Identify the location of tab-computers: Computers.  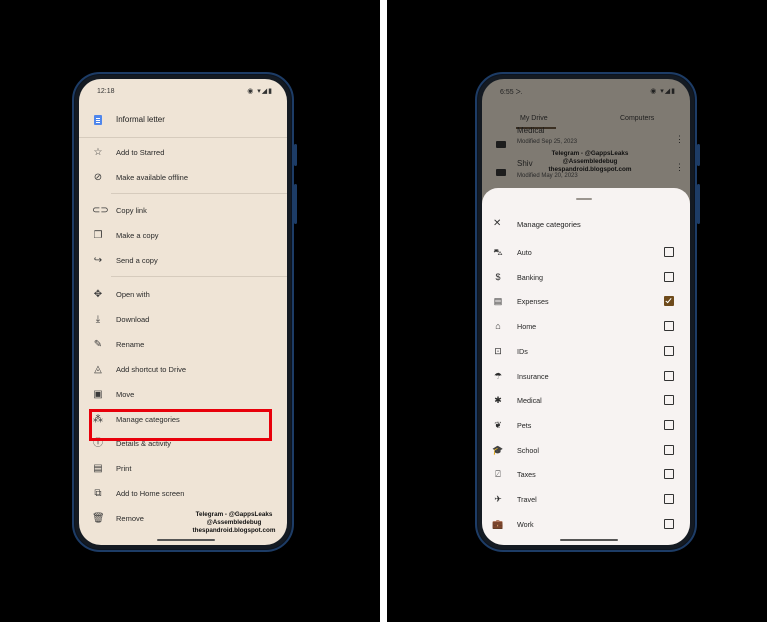
(637, 118).